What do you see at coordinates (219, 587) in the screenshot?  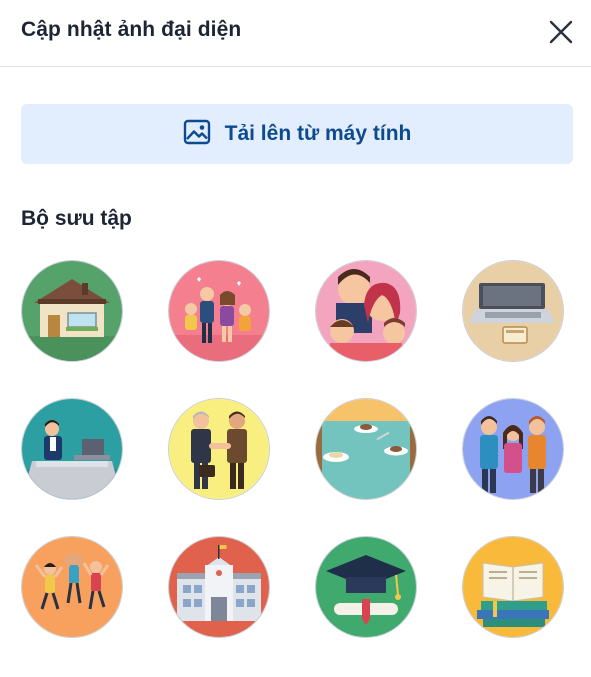 I see `avatar-school-building` at bounding box center [219, 587].